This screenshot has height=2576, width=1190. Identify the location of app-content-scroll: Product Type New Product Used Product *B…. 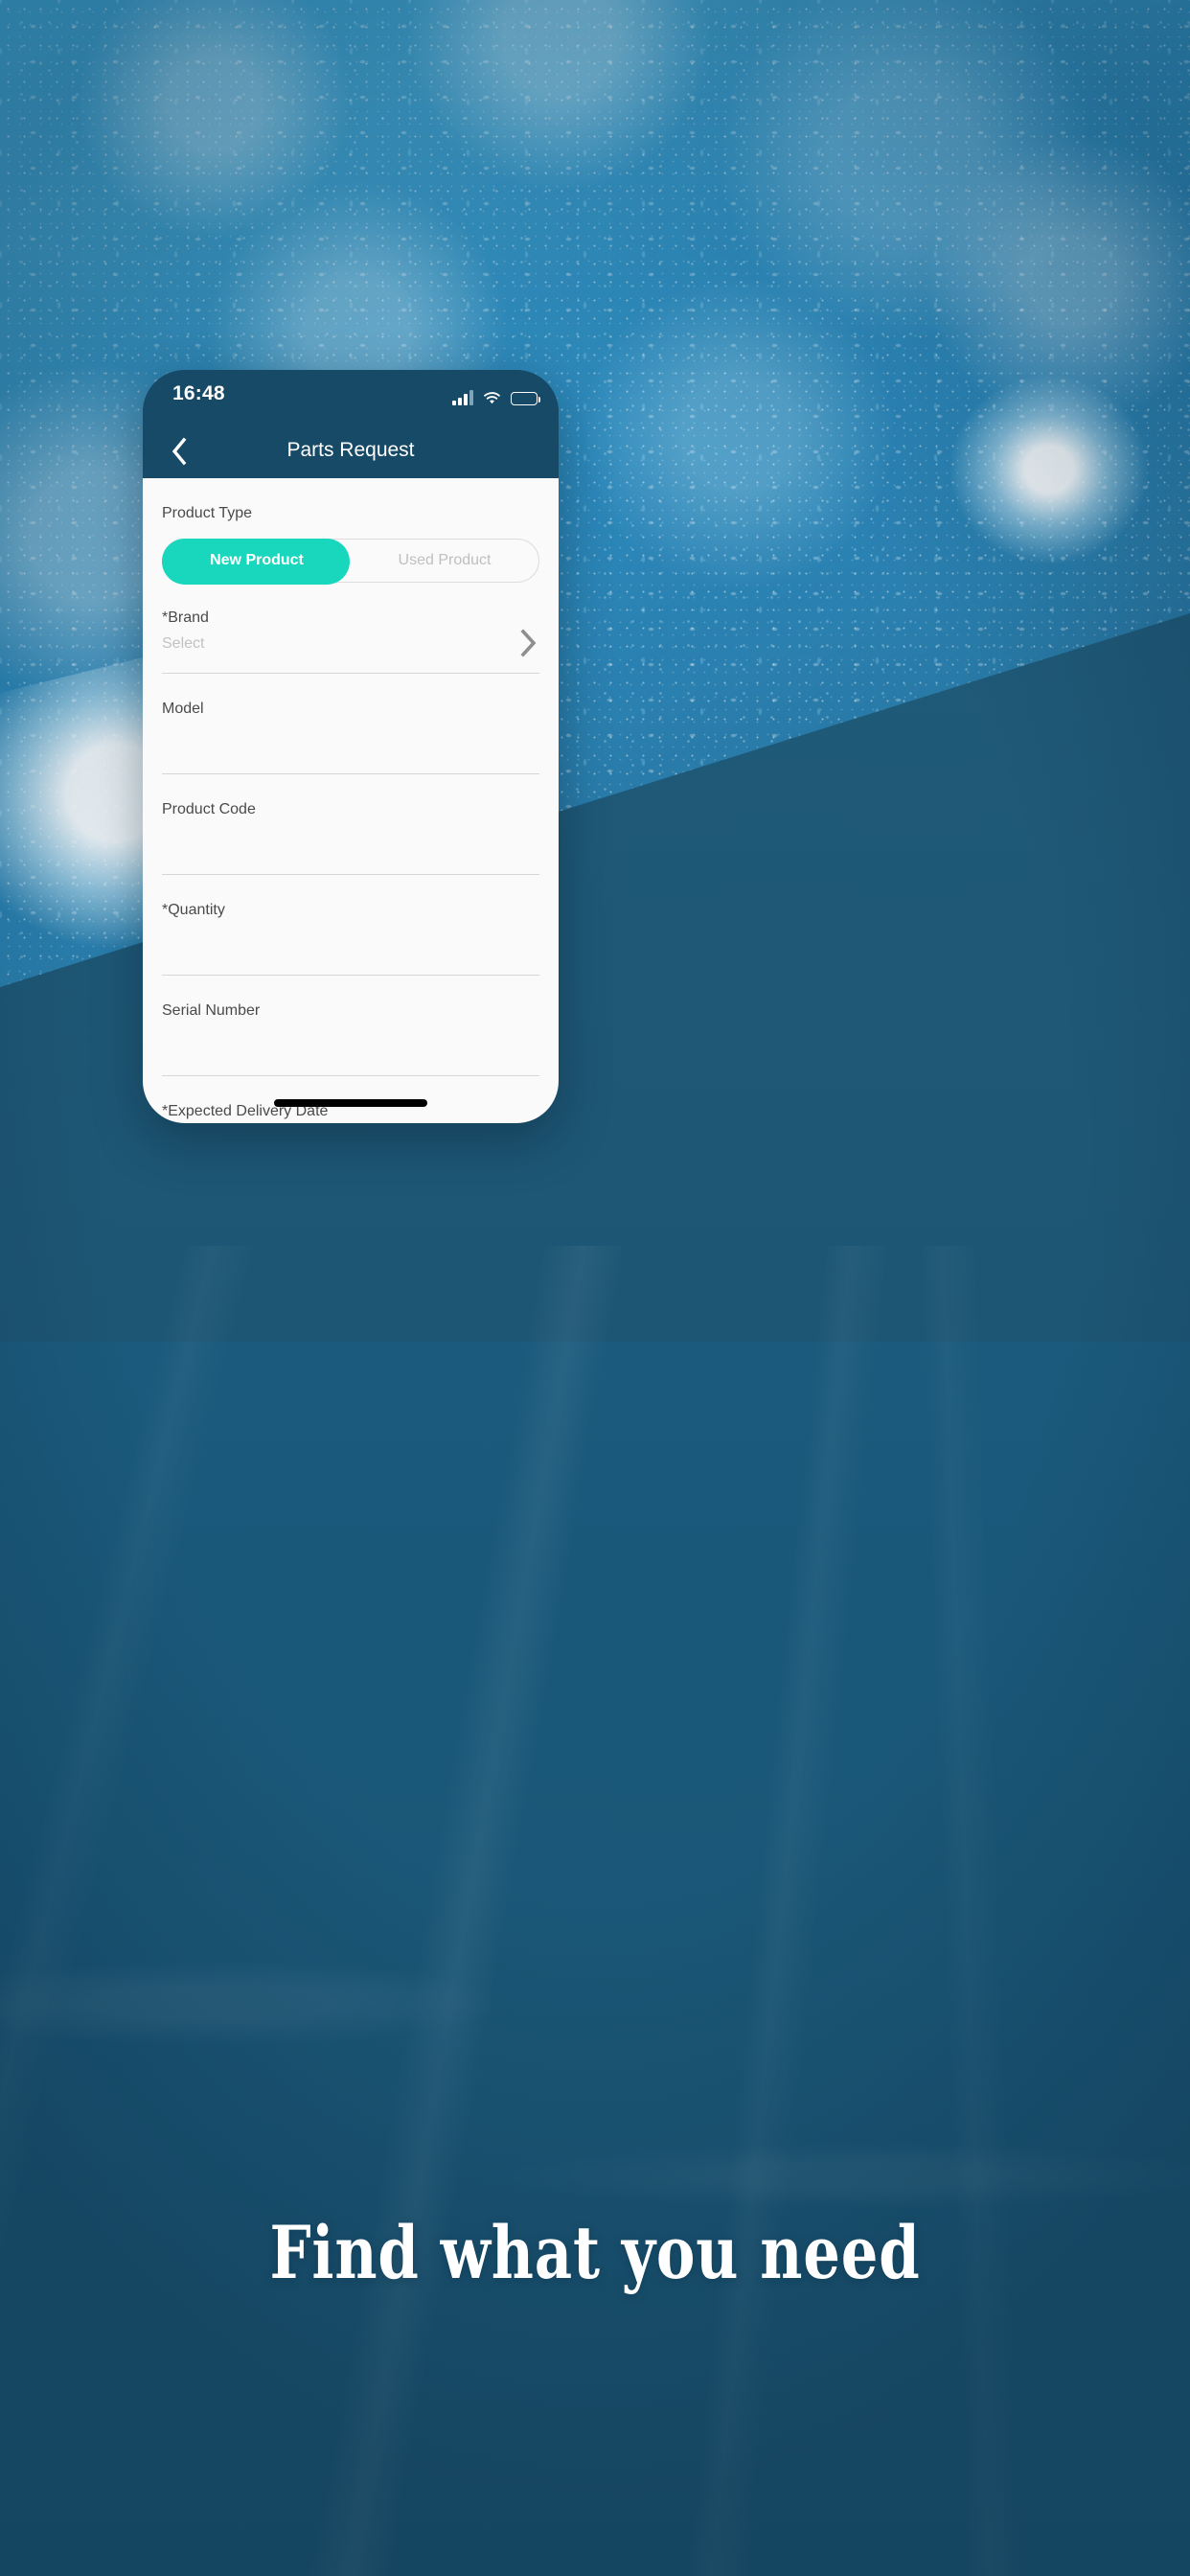
(351, 800).